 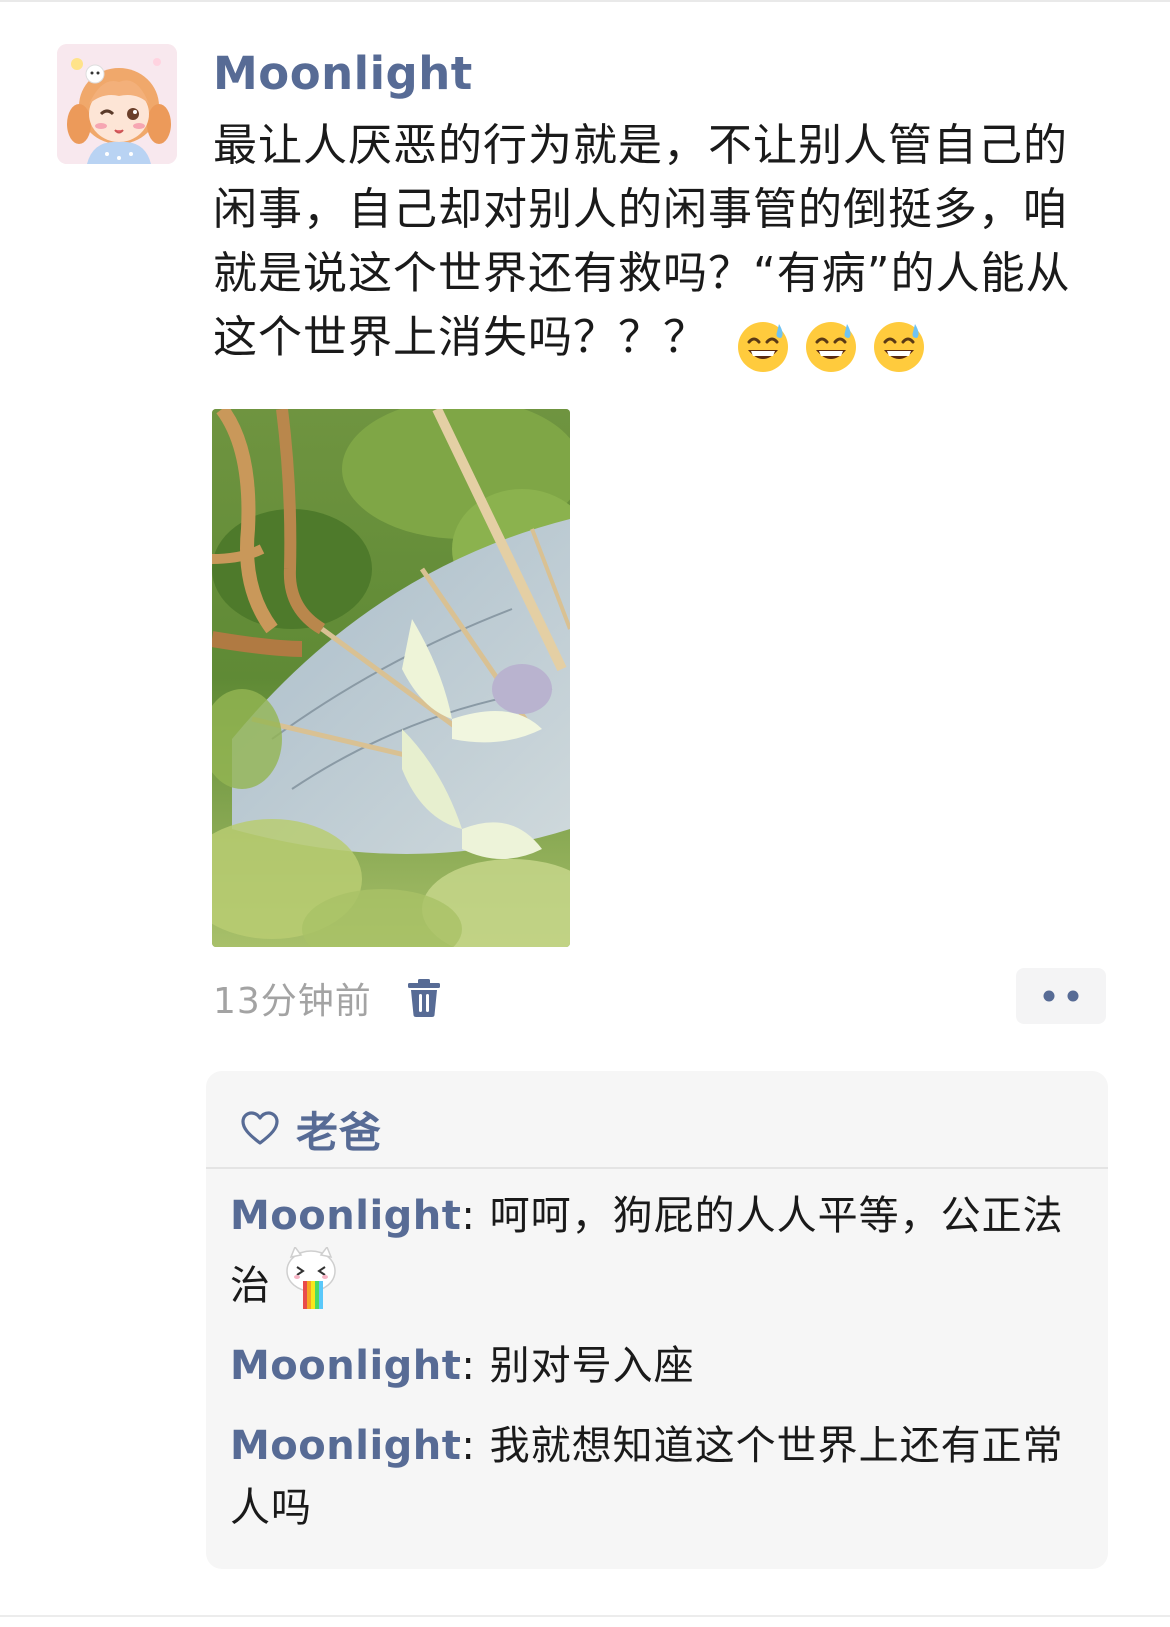 What do you see at coordinates (648, 1251) in the screenshot?
I see `comment-item: Moonlight: 呵呵，狗屁的人人平等，公正法治` at bounding box center [648, 1251].